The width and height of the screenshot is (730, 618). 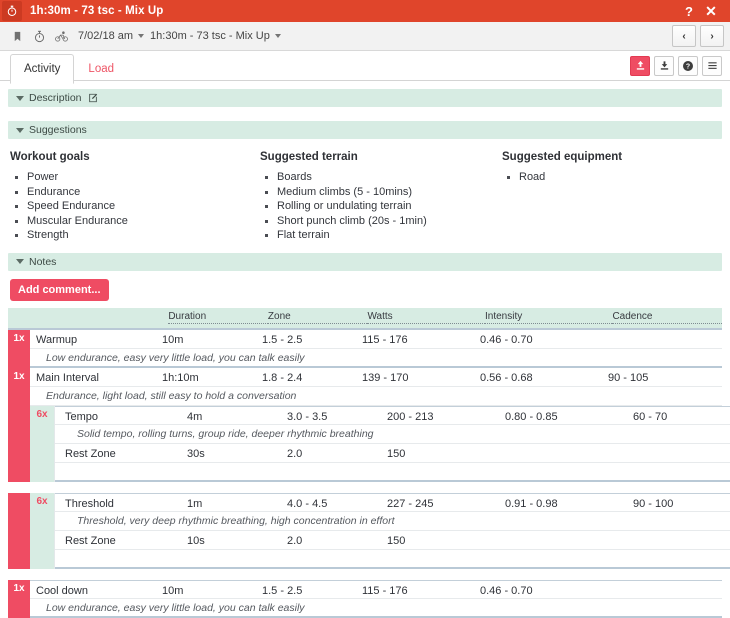 I want to click on list-item: Speed Endurance, so click(x=135, y=206).